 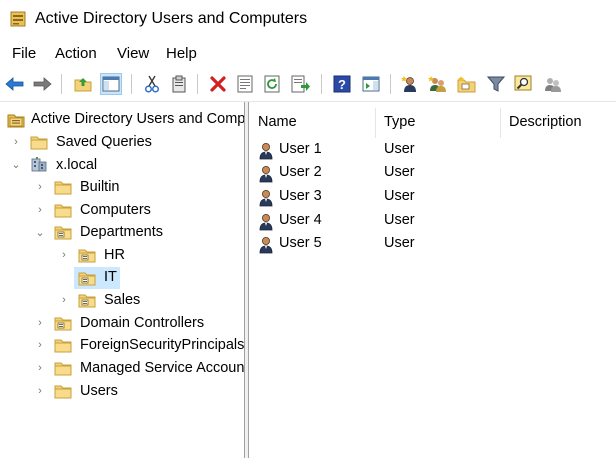 What do you see at coordinates (100, 187) in the screenshot?
I see `tree-item-builtin: Builtin` at bounding box center [100, 187].